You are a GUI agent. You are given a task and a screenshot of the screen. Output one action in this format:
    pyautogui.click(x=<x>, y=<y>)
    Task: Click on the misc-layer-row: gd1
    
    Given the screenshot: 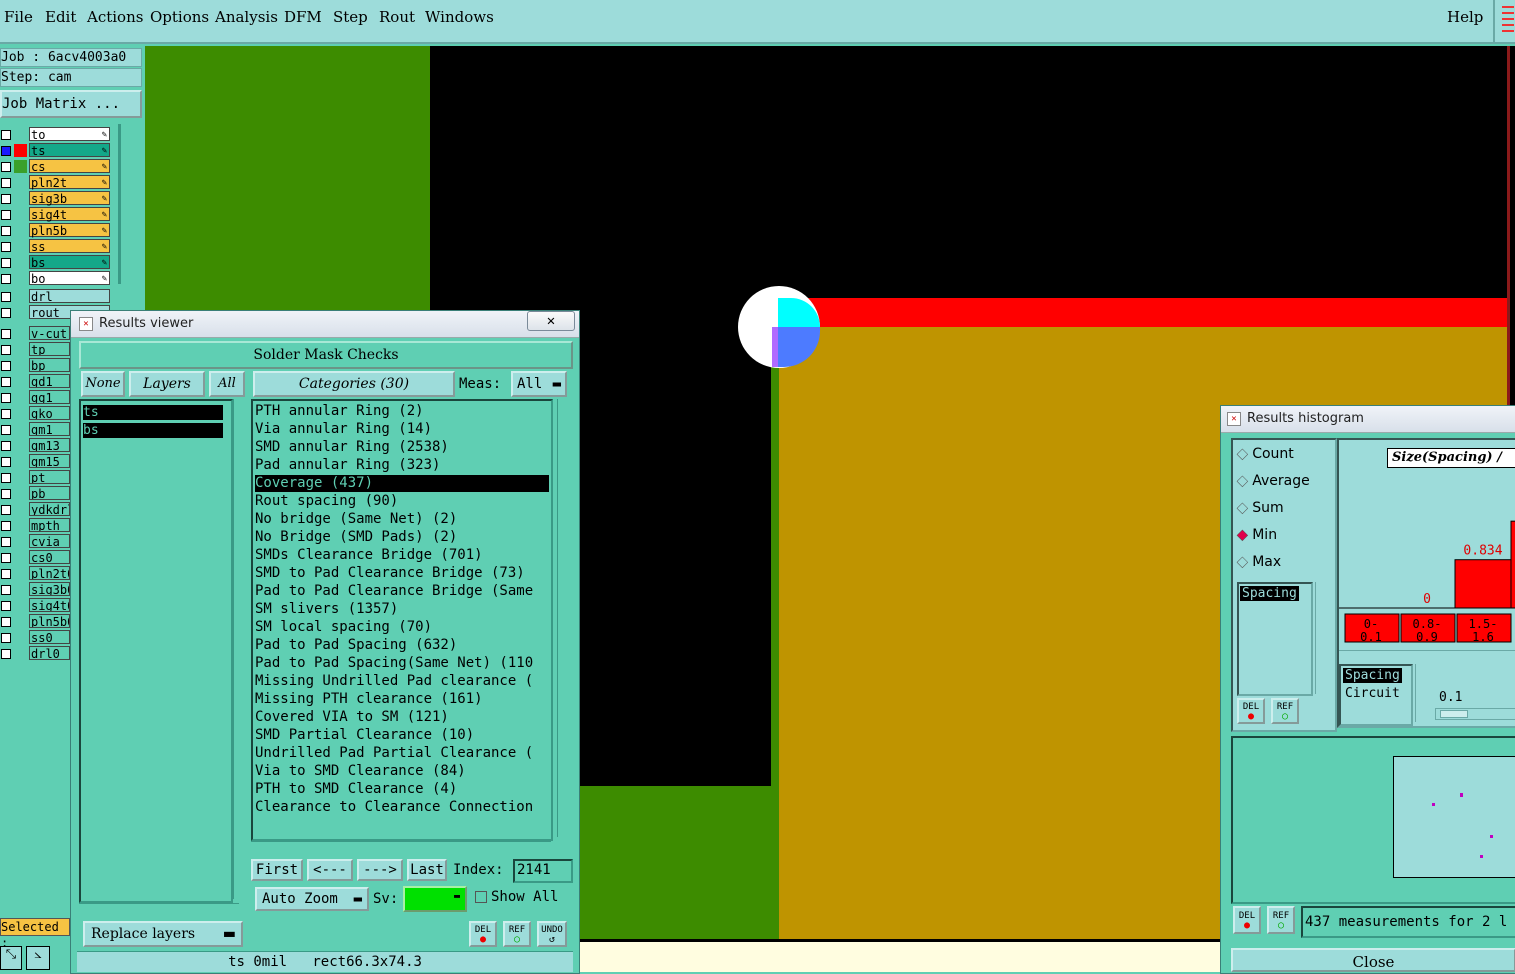 What is the action you would take?
    pyautogui.click(x=35, y=381)
    